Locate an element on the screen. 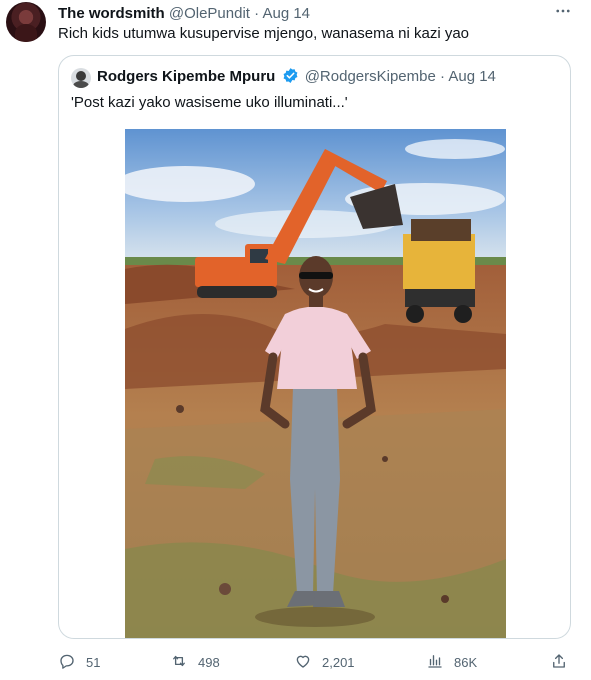 This screenshot has width=591, height=680. author-avatar is located at coordinates (26, 22).